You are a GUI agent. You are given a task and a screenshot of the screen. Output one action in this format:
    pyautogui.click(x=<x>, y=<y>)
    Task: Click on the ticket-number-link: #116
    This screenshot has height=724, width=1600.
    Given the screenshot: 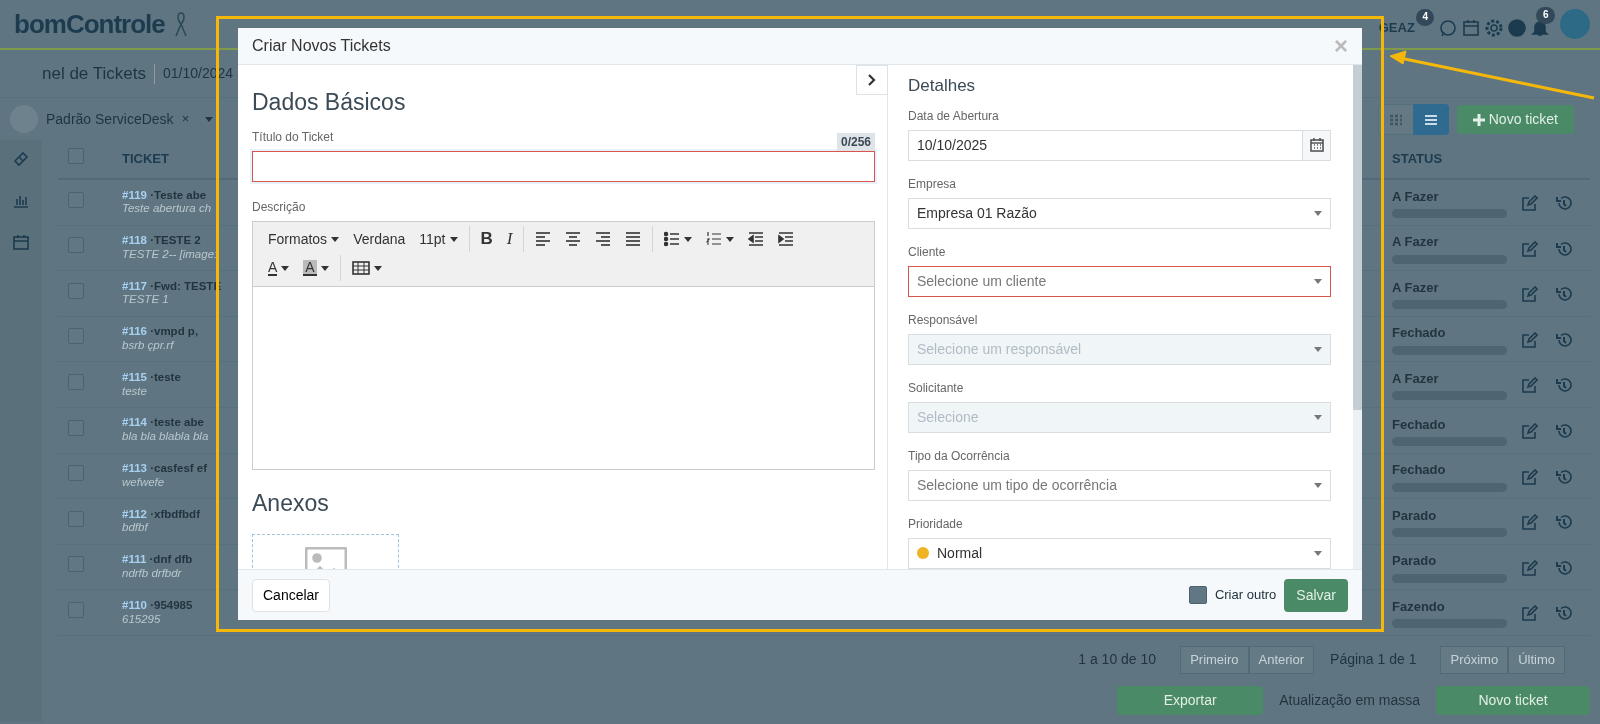 What is the action you would take?
    pyautogui.click(x=134, y=331)
    